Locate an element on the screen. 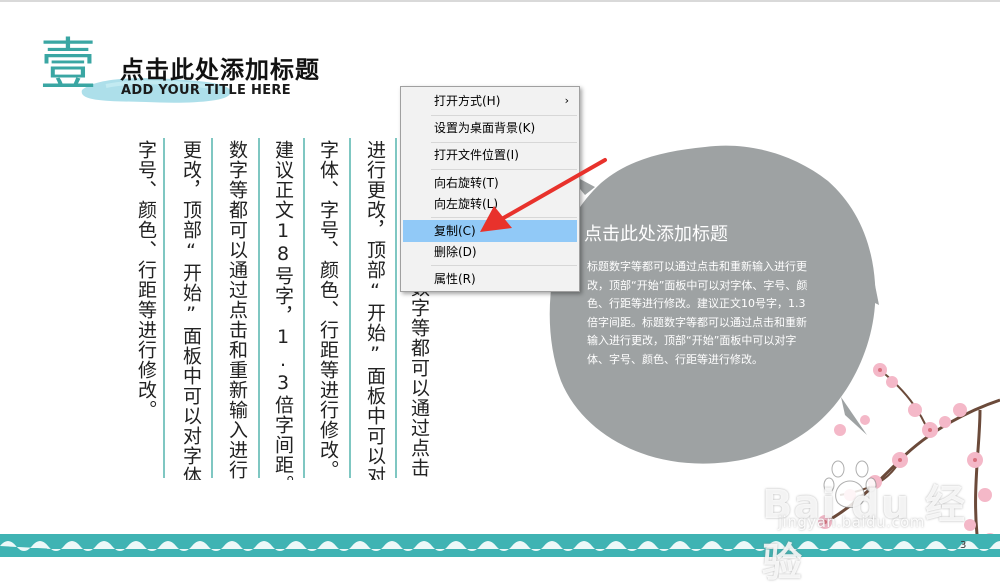 The width and height of the screenshot is (1000, 588). watermark-url: jingyan.baidu.com is located at coordinates (851, 522).